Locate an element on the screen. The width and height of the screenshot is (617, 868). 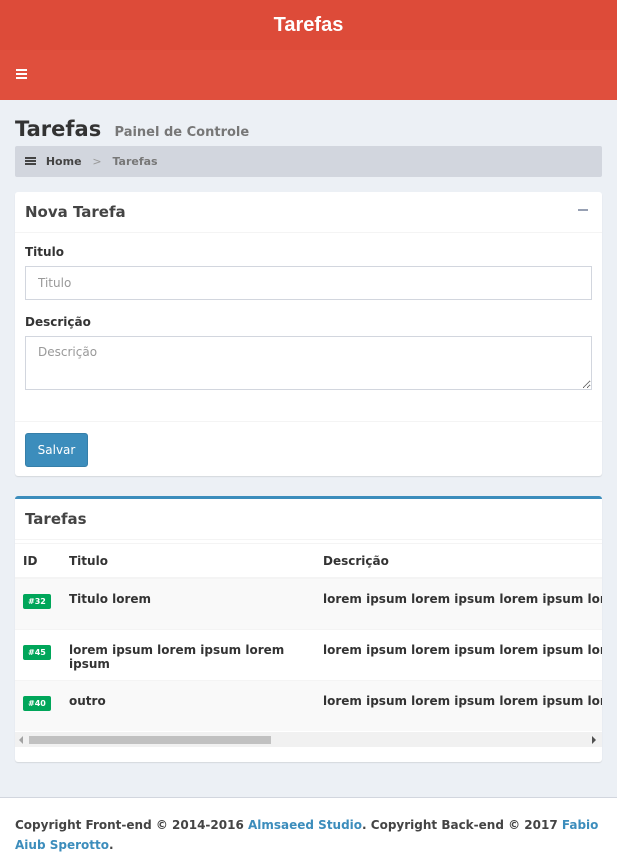
task-id-cell: #32 is located at coordinates (38, 603).